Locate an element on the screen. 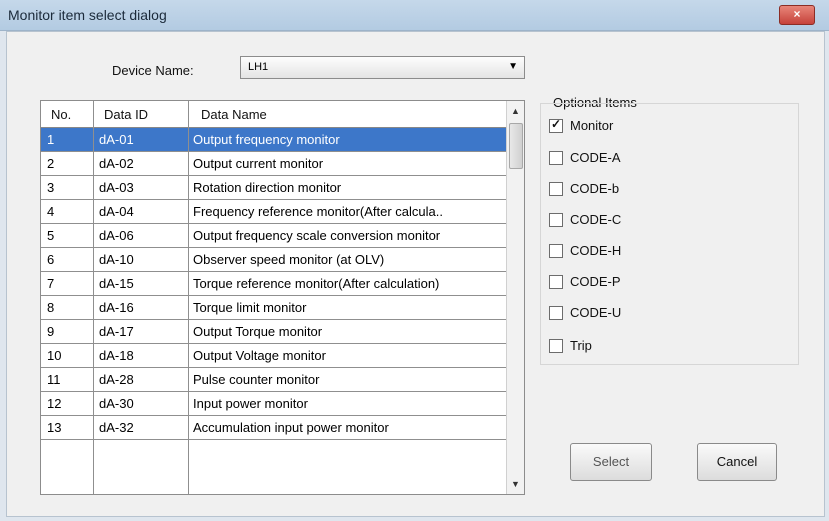 This screenshot has height=521, width=829. row-data-id: dA-17 is located at coordinates (116, 331).